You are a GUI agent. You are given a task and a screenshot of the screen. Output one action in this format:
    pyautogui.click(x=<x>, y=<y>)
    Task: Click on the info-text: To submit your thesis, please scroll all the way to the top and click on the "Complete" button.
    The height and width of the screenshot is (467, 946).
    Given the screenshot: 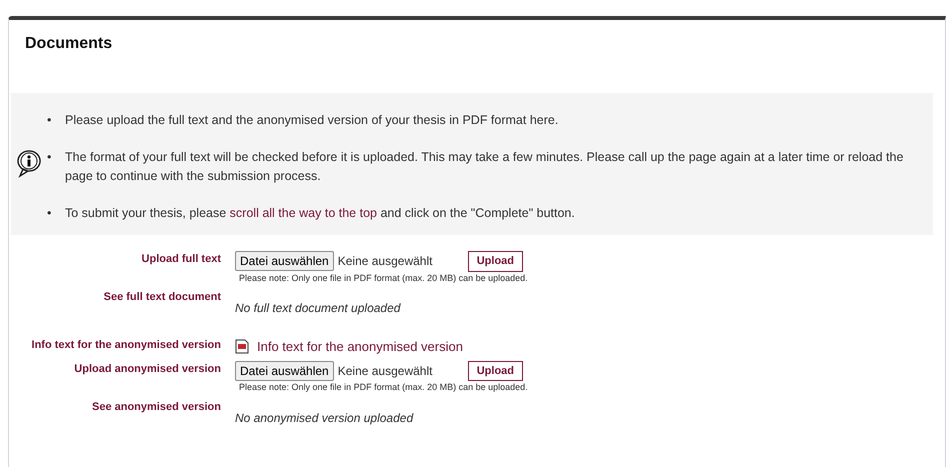 What is the action you would take?
    pyautogui.click(x=320, y=213)
    